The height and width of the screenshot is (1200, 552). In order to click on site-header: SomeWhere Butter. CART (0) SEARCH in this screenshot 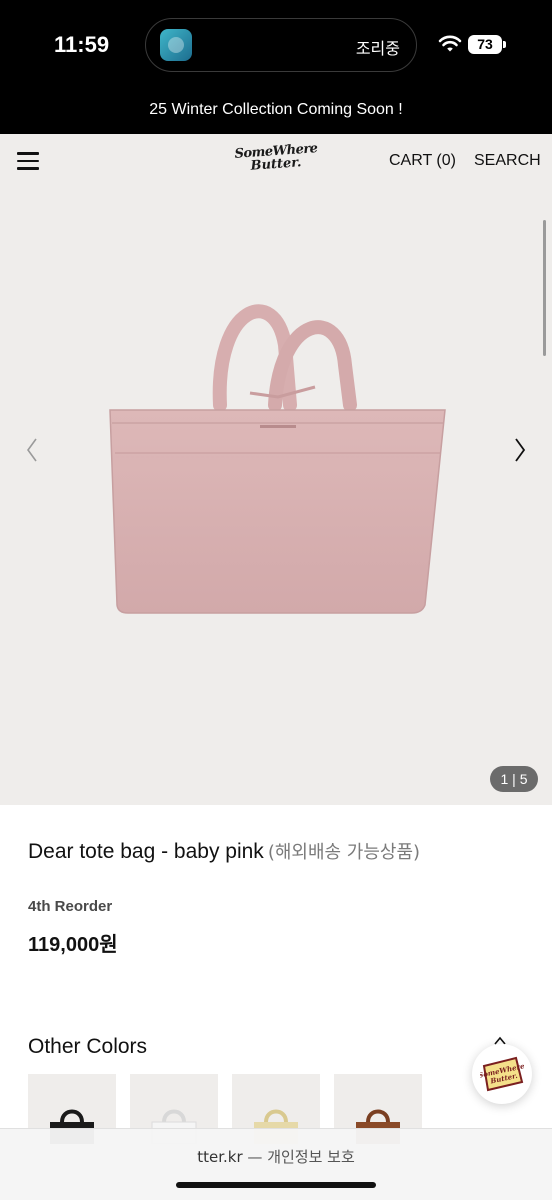, I will do `click(276, 162)`.